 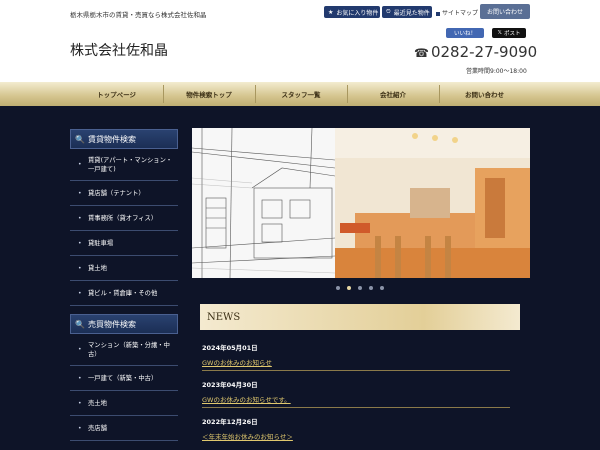 I want to click on favorites-button: ★ お気に入り物件, so click(x=352, y=12).